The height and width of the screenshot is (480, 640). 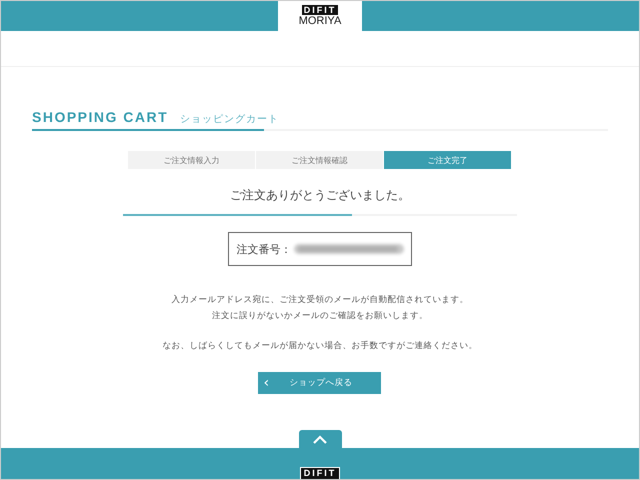 What do you see at coordinates (320, 10) in the screenshot?
I see `logo-wordmark: DIFIT` at bounding box center [320, 10].